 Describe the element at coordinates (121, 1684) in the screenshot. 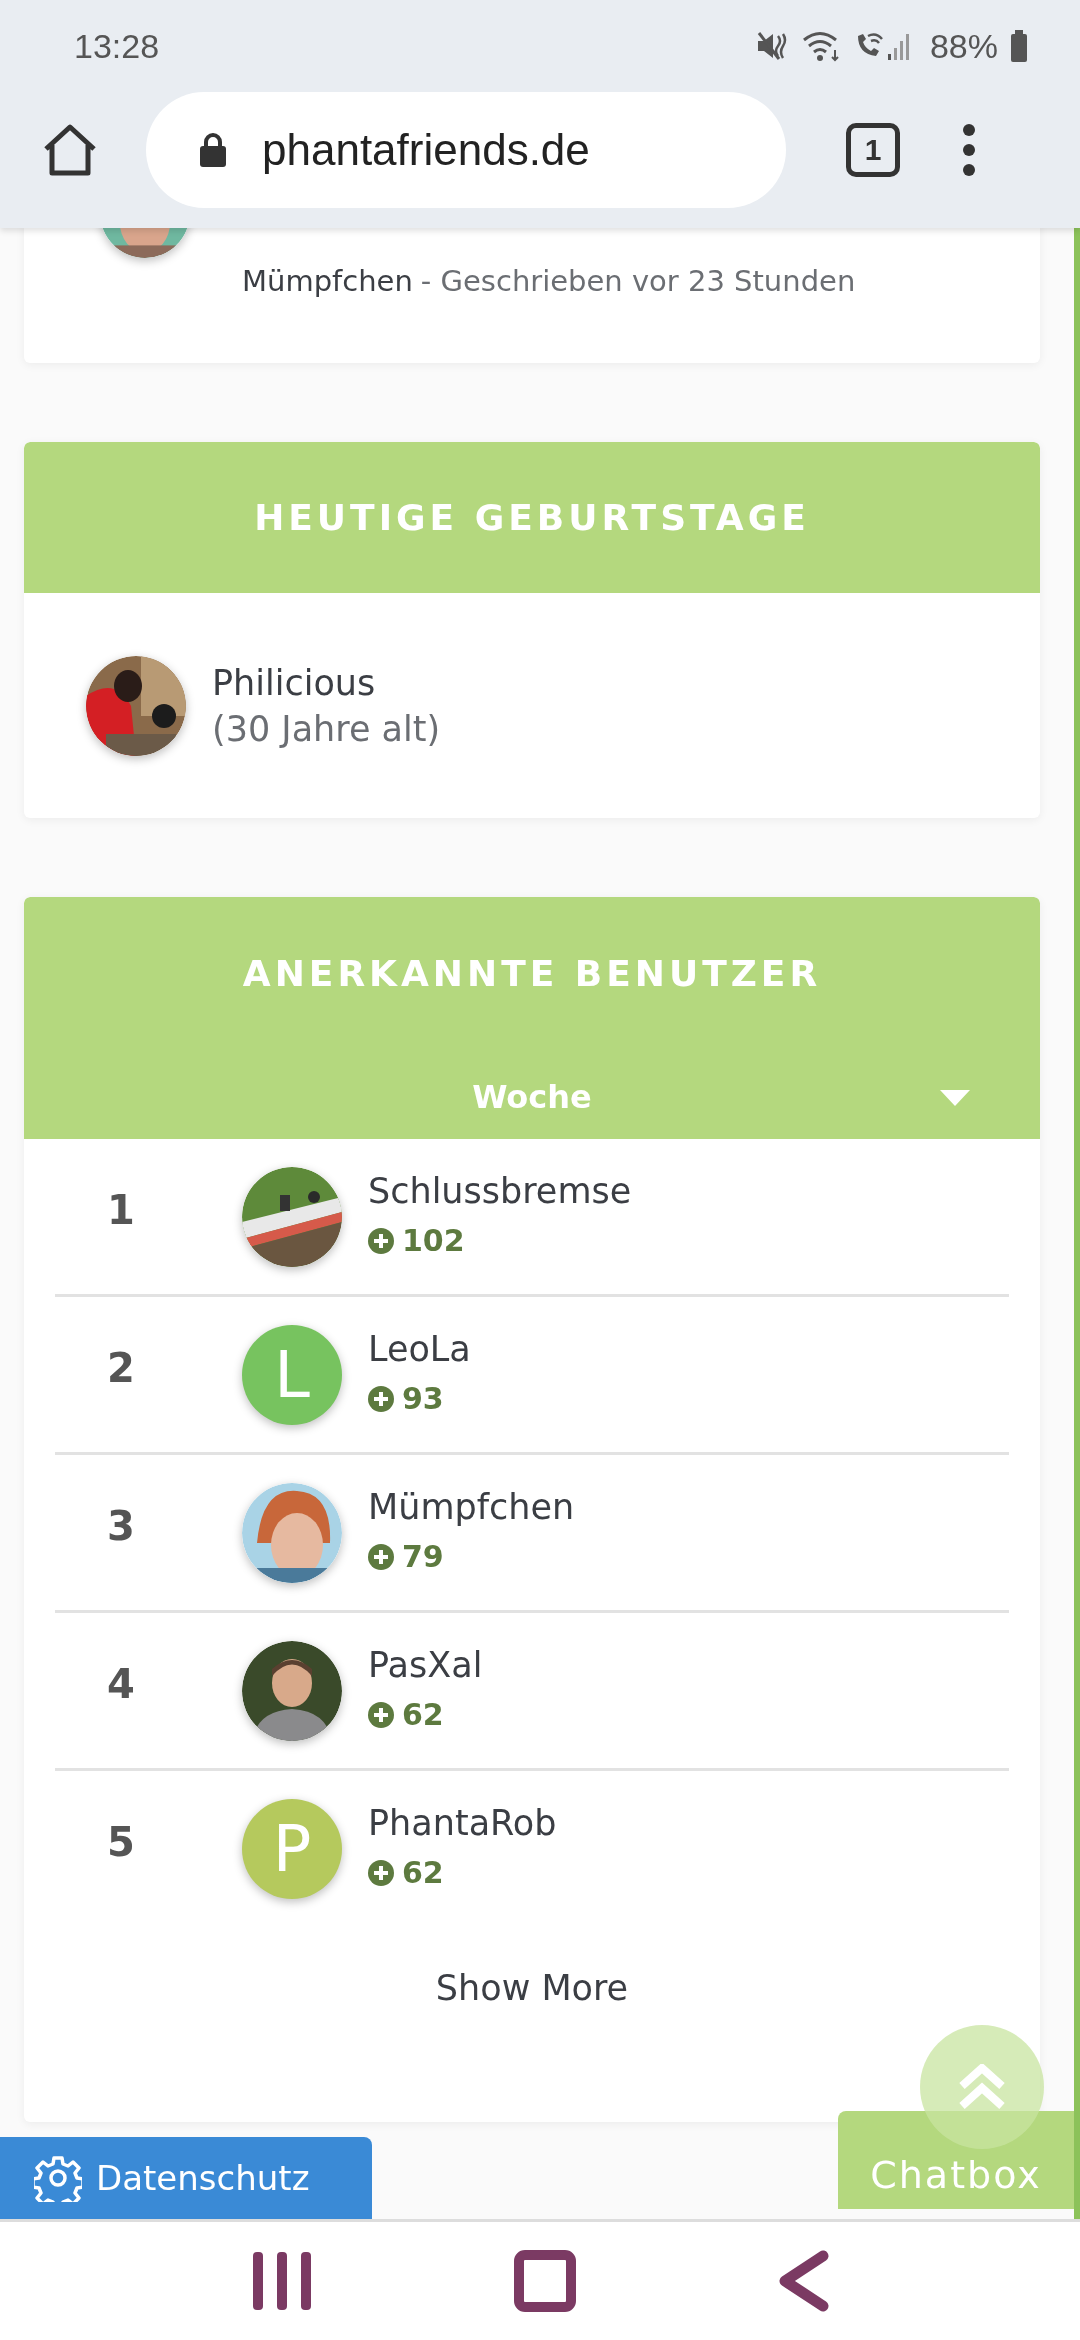

I see `rank-number: 4` at that location.